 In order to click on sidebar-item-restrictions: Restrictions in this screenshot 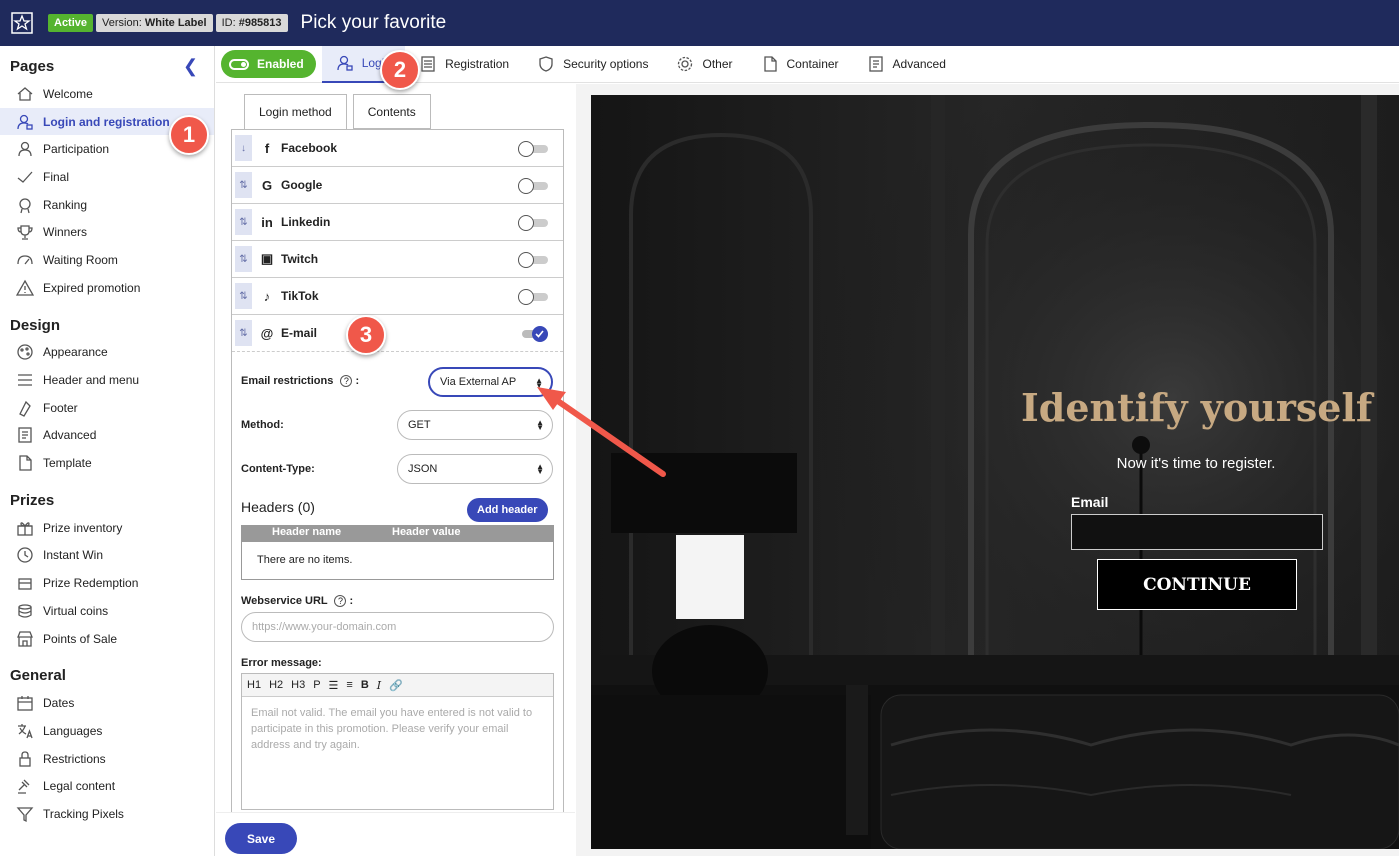, I will do `click(107, 759)`.